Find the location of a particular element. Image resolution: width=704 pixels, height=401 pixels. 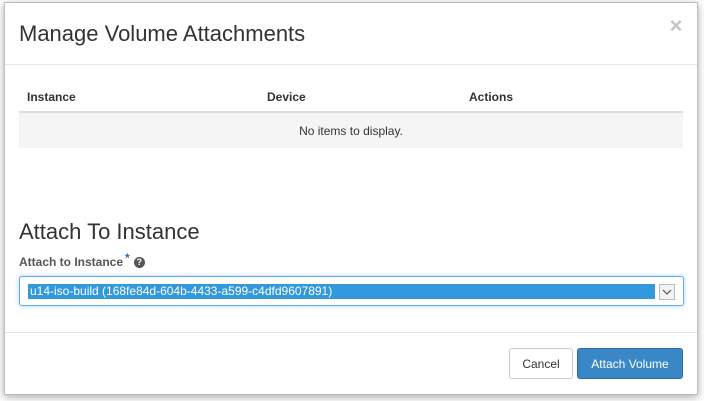

attach-section-title: Attach To Instance is located at coordinates (109, 231).